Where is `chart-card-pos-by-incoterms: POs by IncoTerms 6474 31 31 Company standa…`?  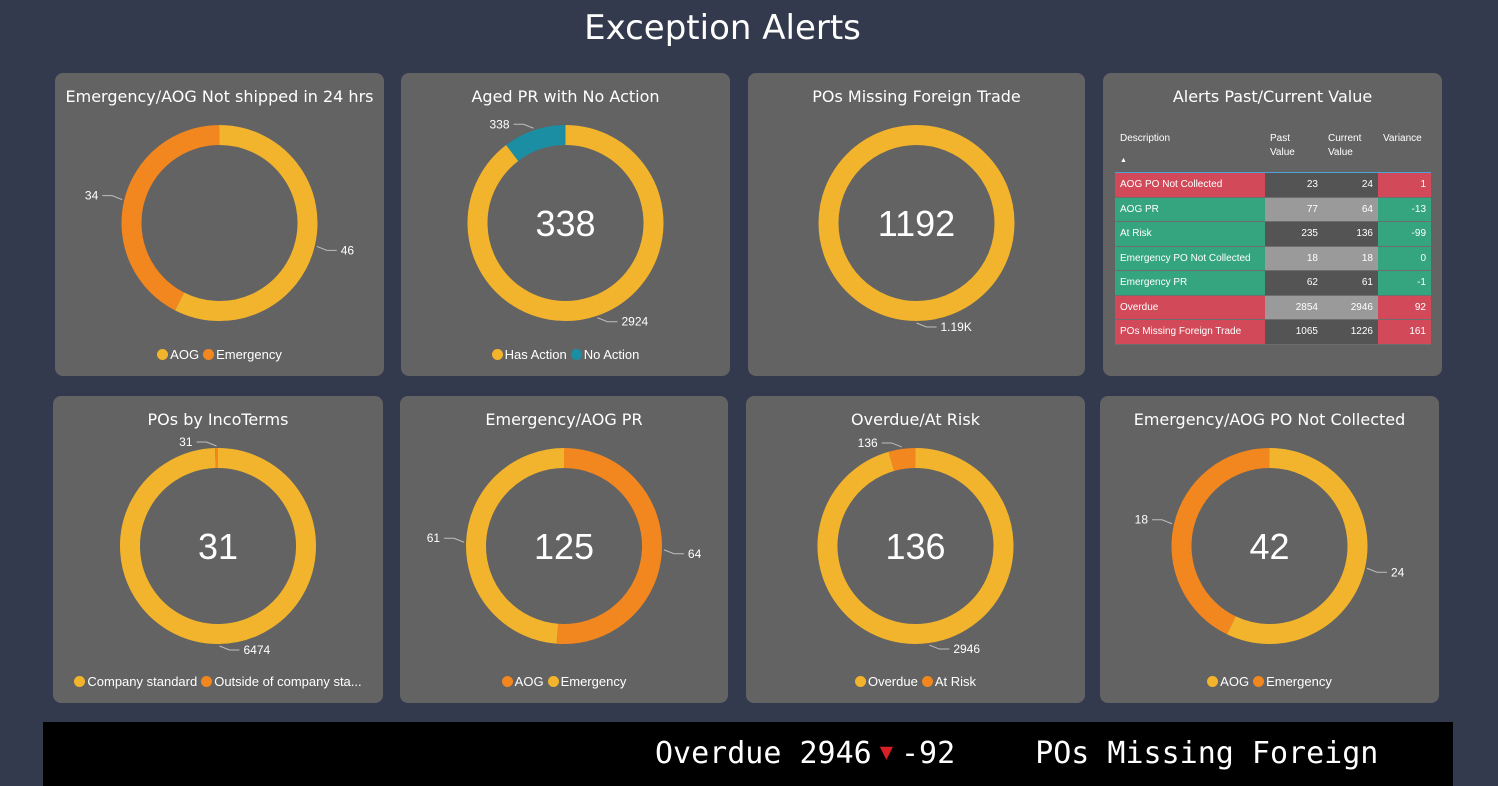 chart-card-pos-by-incoterms: POs by IncoTerms 6474 31 31 Company standa… is located at coordinates (218, 549).